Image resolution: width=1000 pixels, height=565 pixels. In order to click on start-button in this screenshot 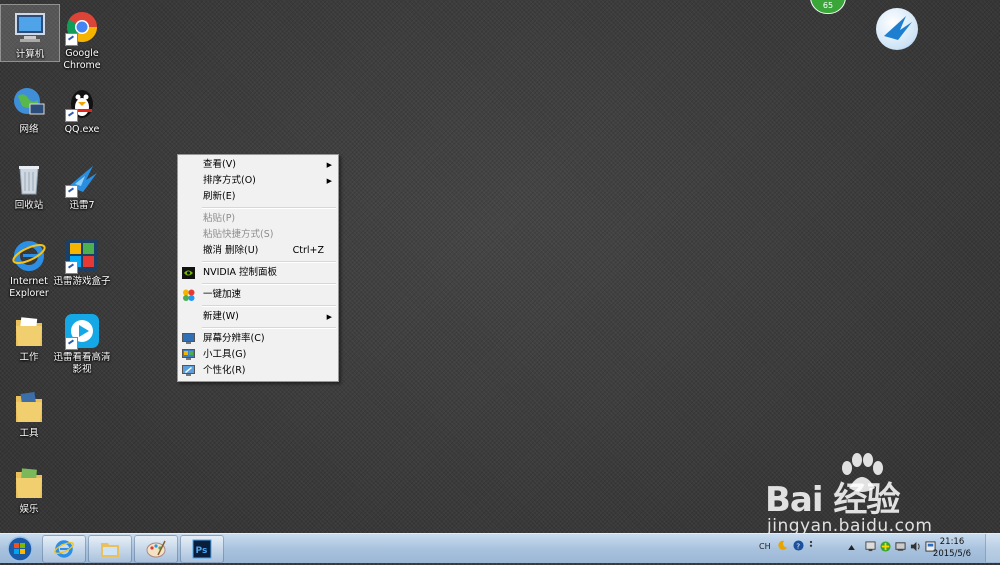, I will do `click(20, 548)`.